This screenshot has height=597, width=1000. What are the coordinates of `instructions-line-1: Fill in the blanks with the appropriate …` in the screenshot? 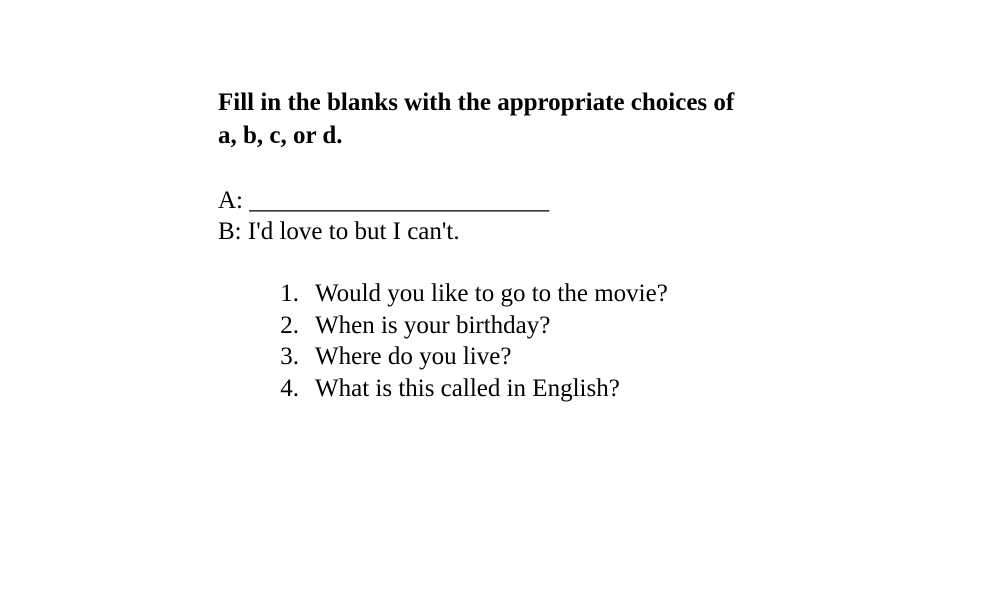 It's located at (476, 102).